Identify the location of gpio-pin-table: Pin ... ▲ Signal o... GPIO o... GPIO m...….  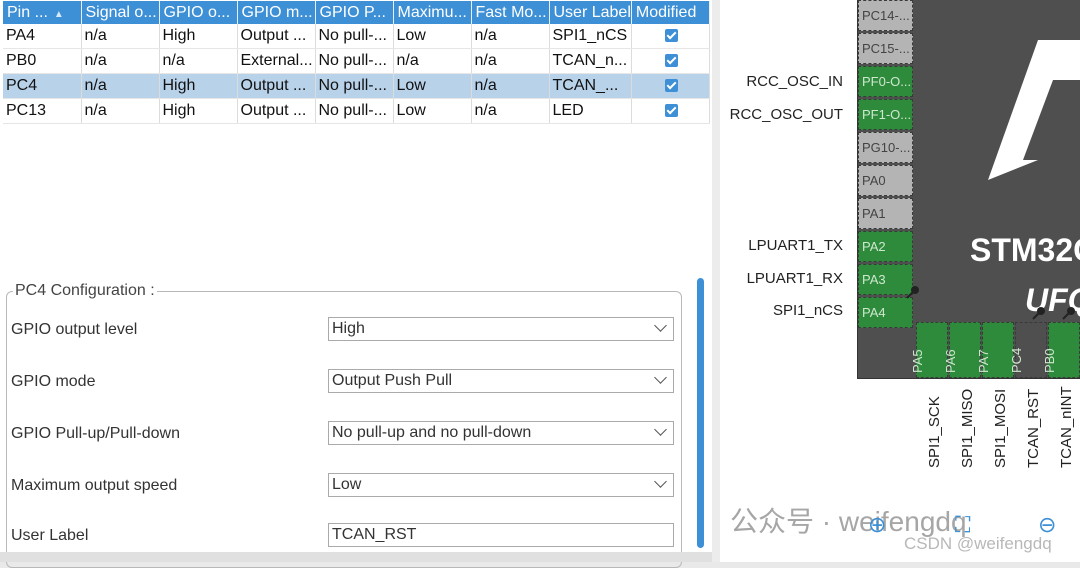
(356, 62).